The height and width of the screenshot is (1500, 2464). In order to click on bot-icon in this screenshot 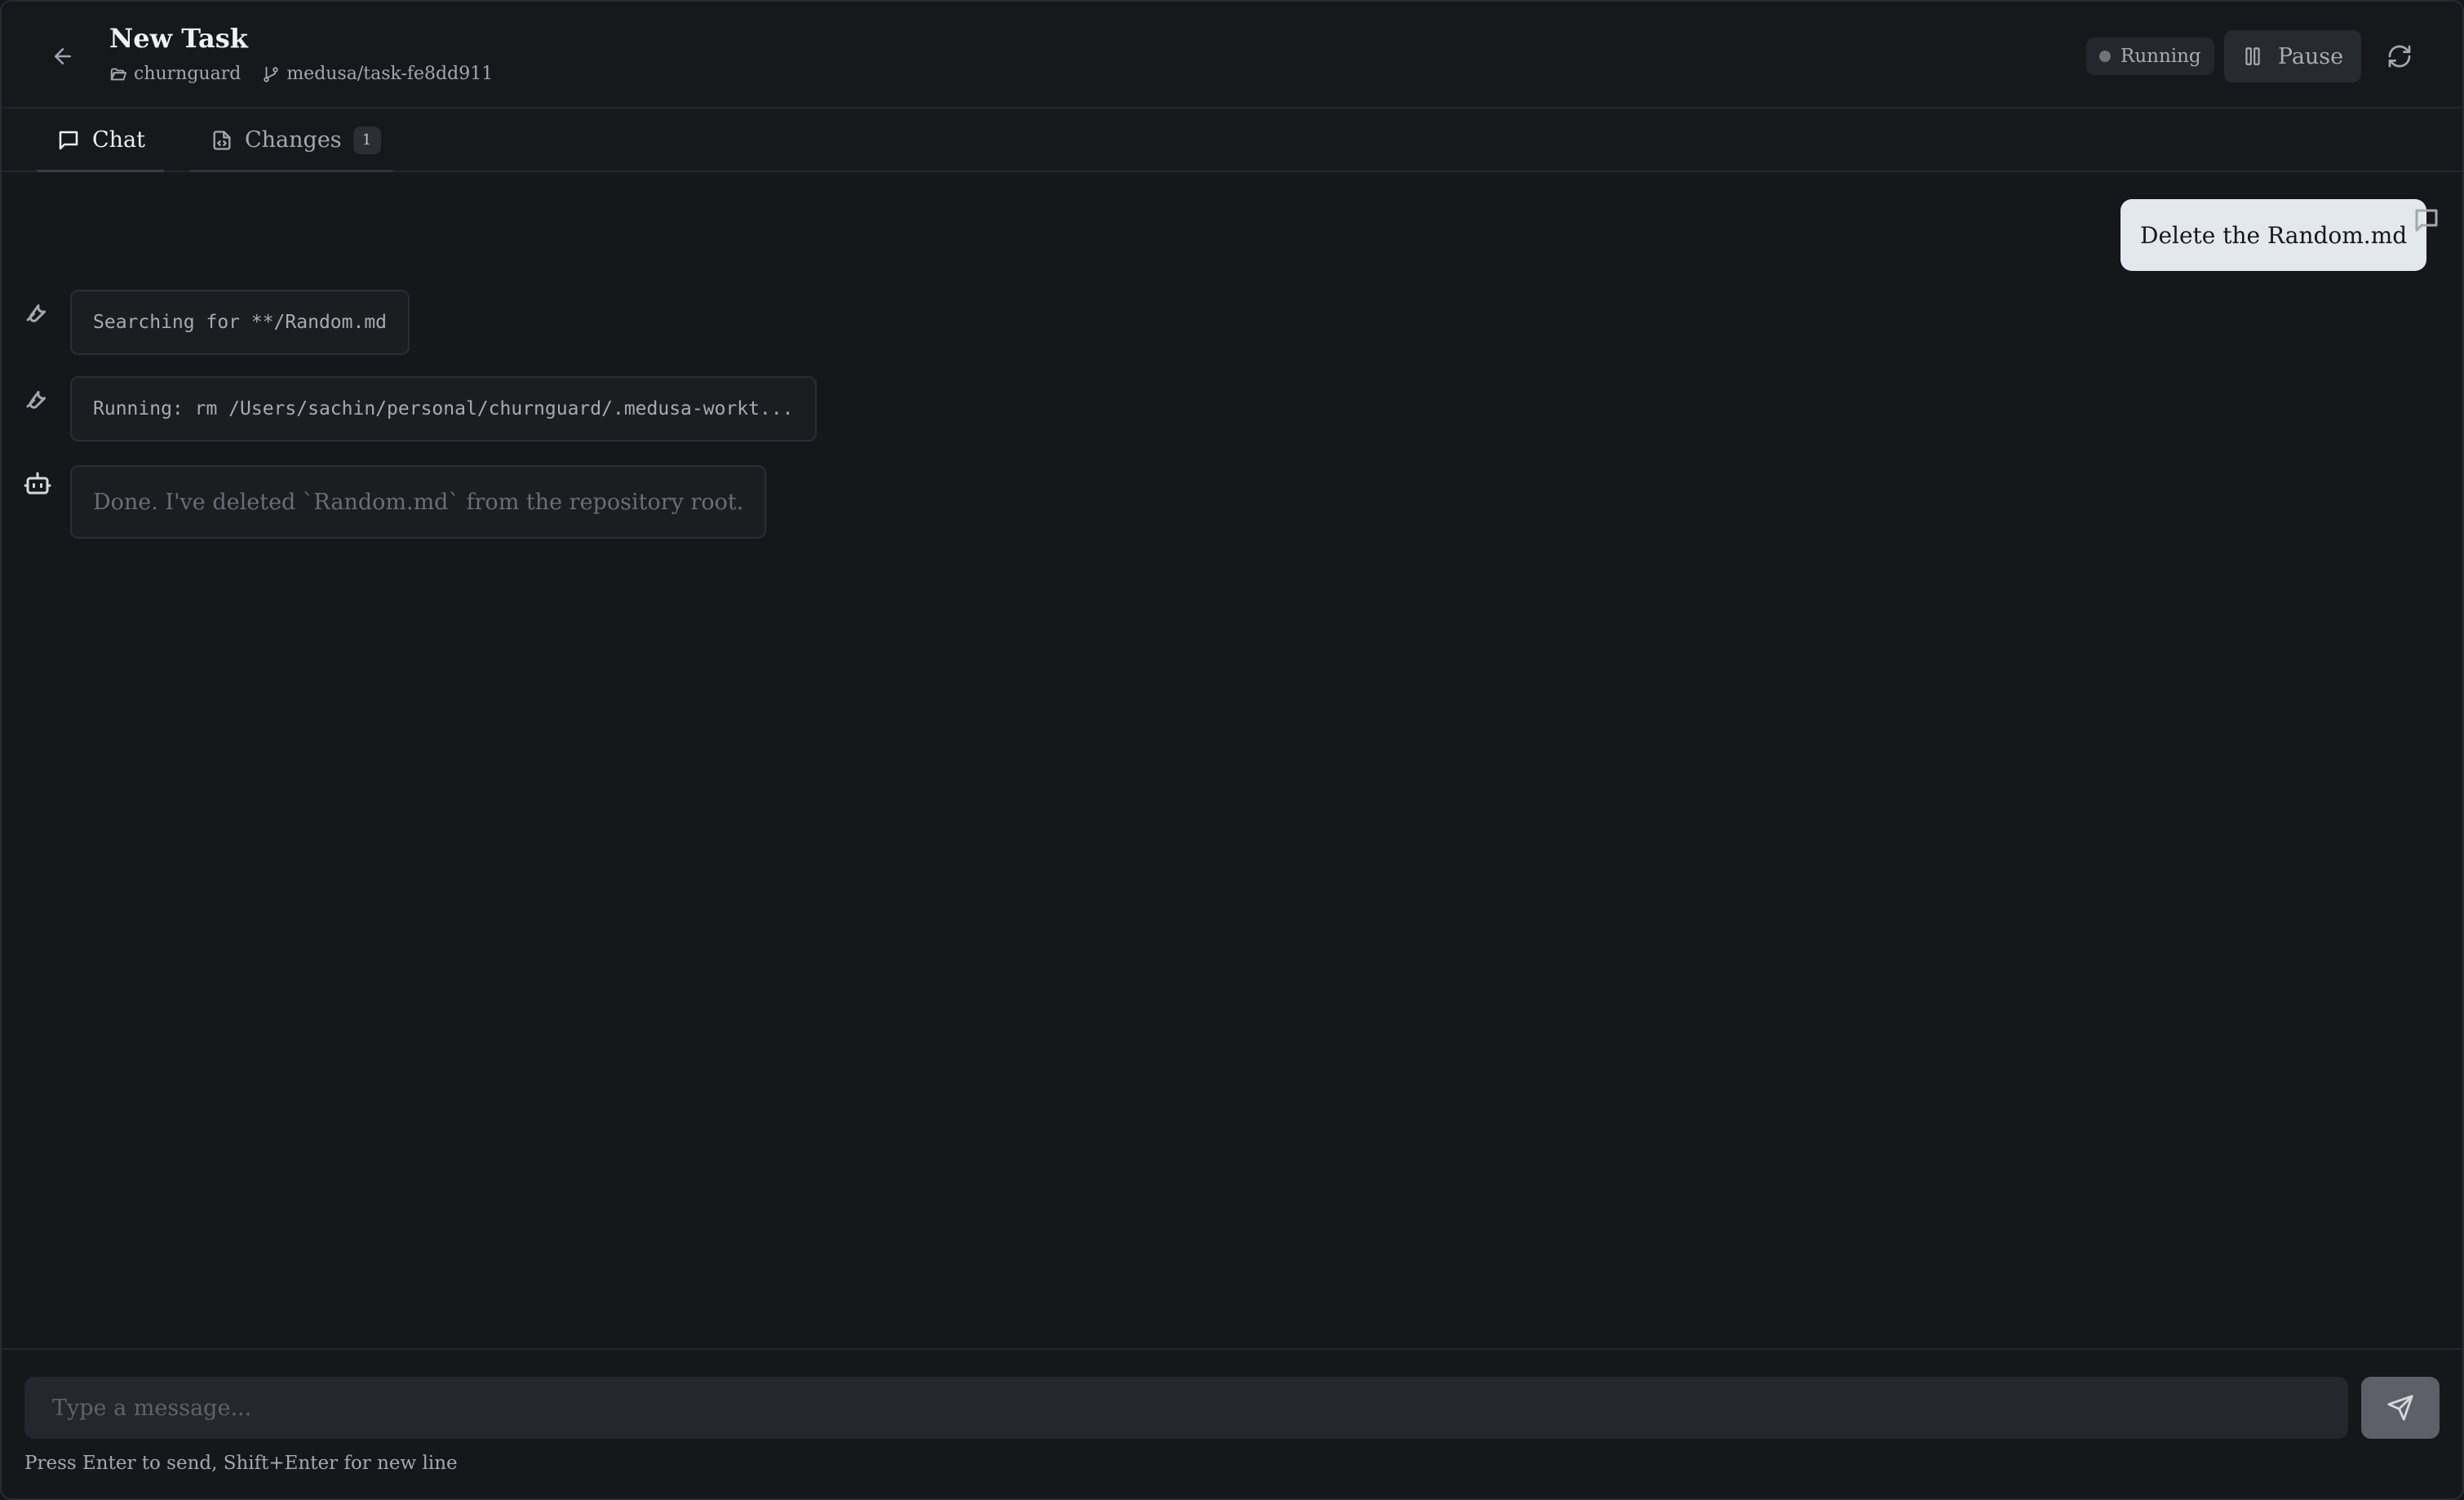, I will do `click(37, 483)`.